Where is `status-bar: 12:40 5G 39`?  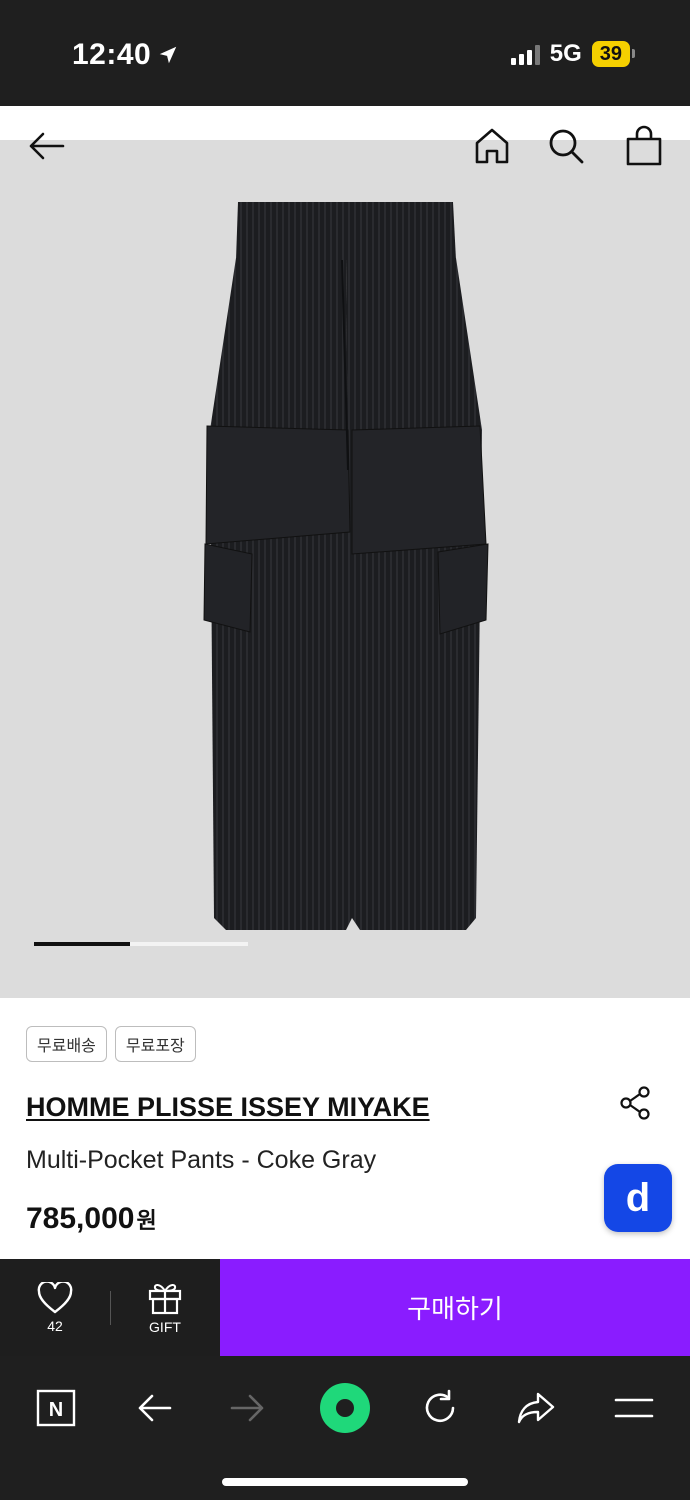 status-bar: 12:40 5G 39 is located at coordinates (345, 53).